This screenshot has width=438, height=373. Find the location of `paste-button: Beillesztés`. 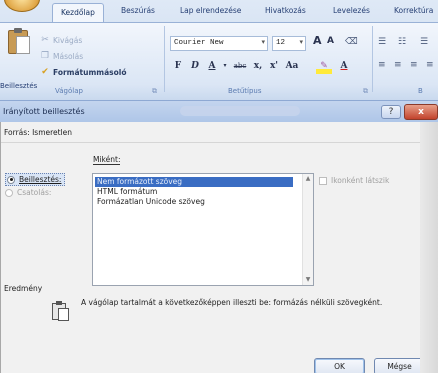

paste-button: Beillesztés is located at coordinates (18, 59).